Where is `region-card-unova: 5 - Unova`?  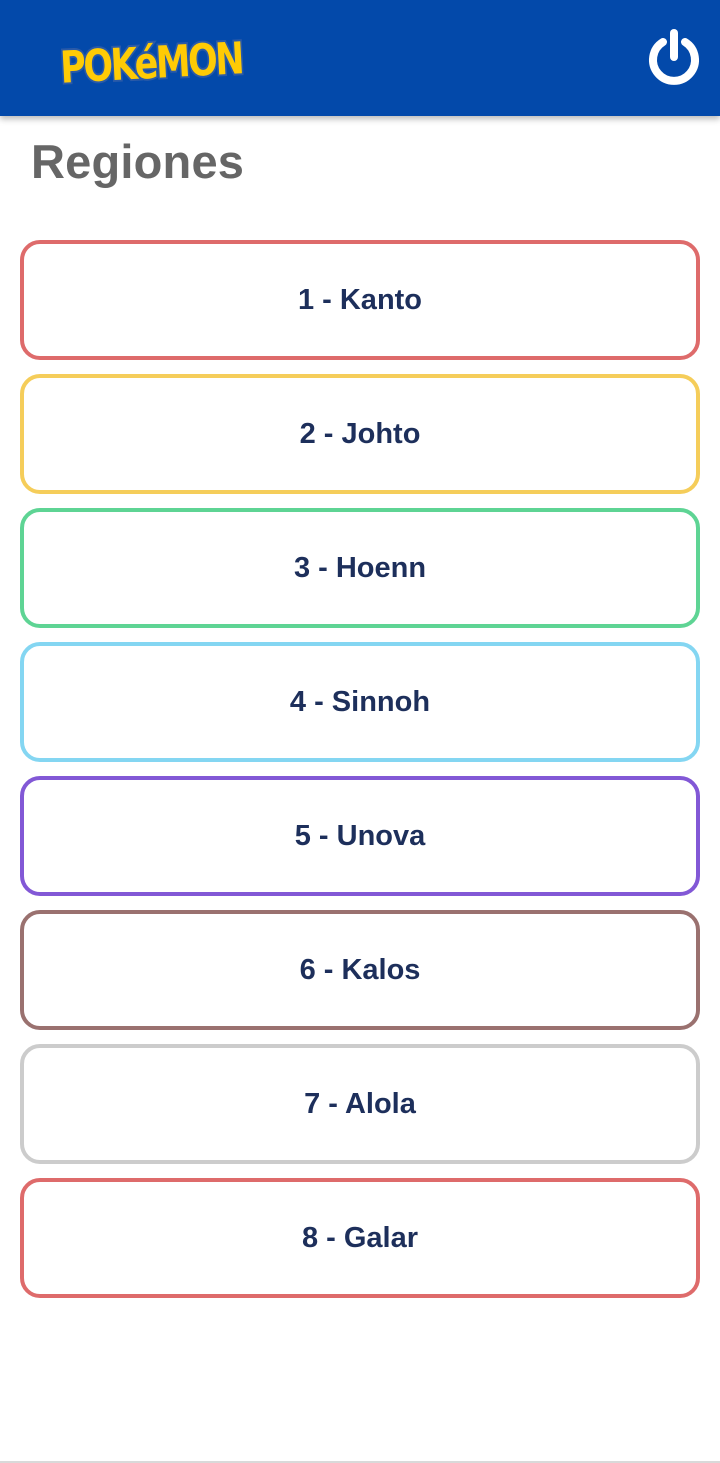
region-card-unova: 5 - Unova is located at coordinates (360, 836).